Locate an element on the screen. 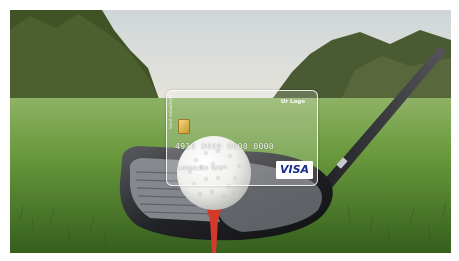 The width and height of the screenshot is (459, 261). visa-logo: VISA is located at coordinates (294, 170).